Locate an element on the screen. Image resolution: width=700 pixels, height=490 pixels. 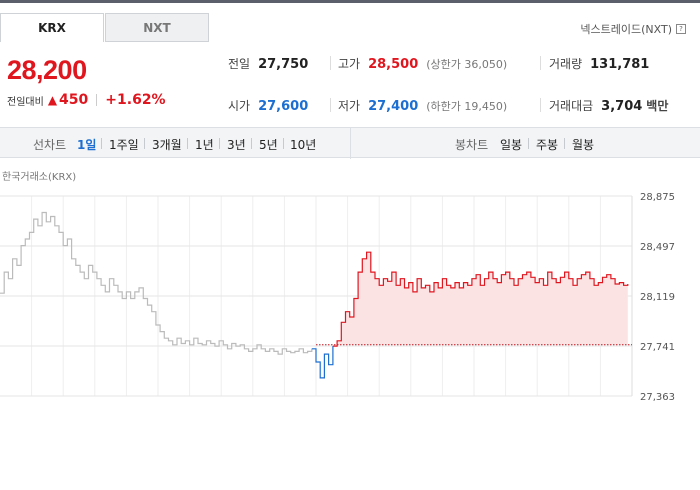
area-fill-up is located at coordinates (482, 298).